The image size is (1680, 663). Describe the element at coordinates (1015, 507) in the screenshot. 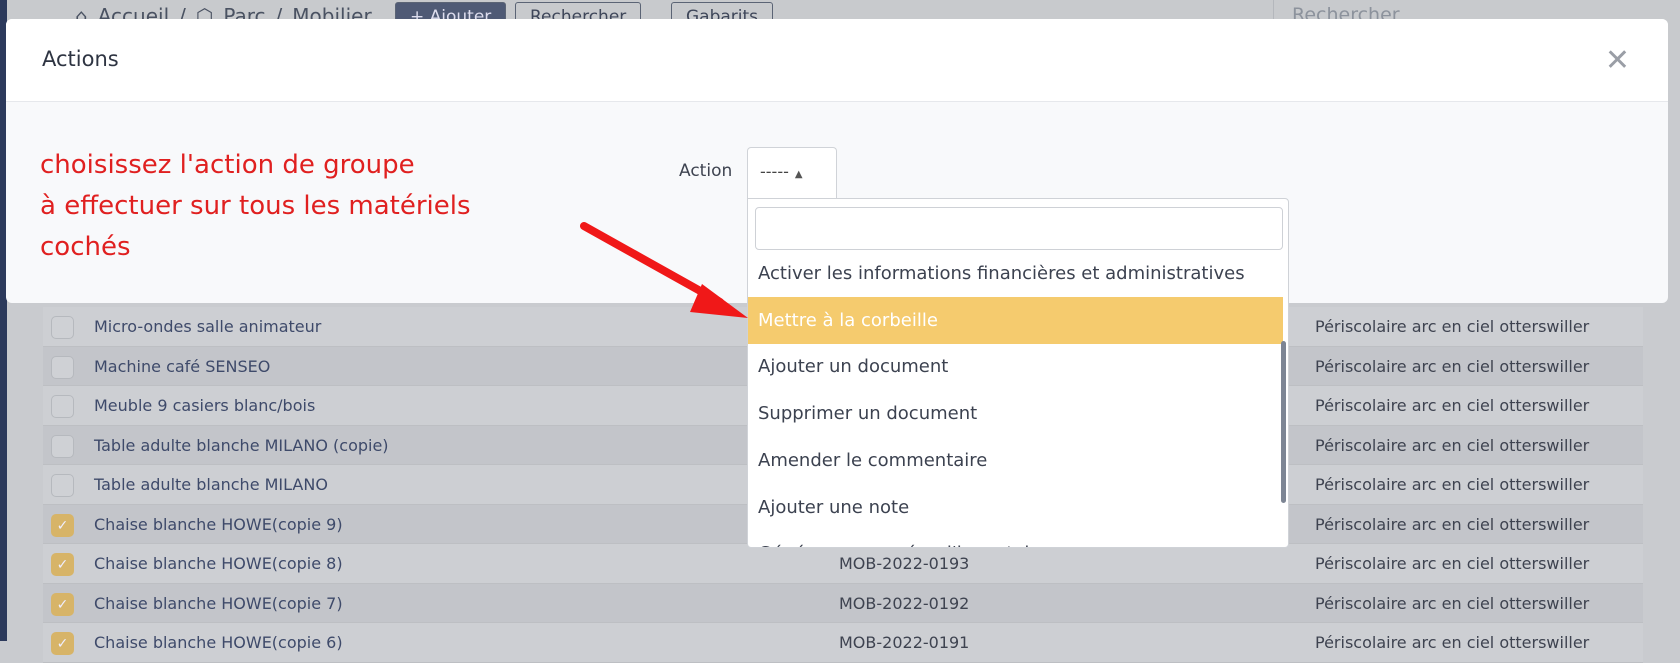

I see `dropdown-option: Ajouter une note` at that location.